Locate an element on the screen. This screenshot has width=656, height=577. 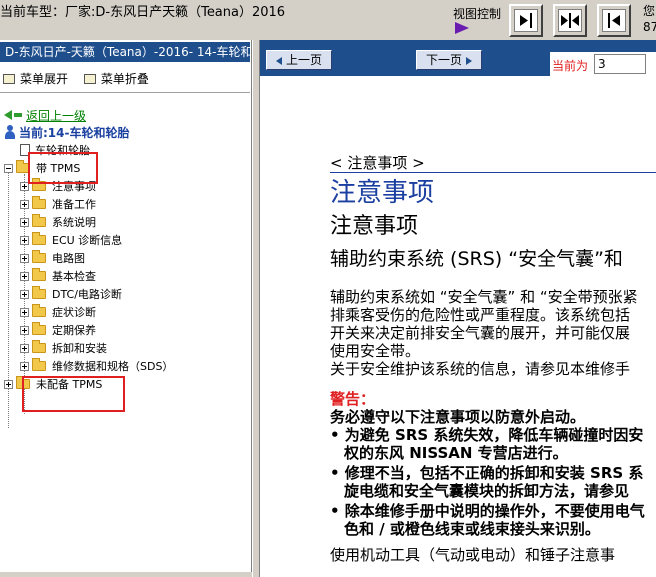
tree-item-child: 维修数据和规格（SDS） is located at coordinates (96, 366).